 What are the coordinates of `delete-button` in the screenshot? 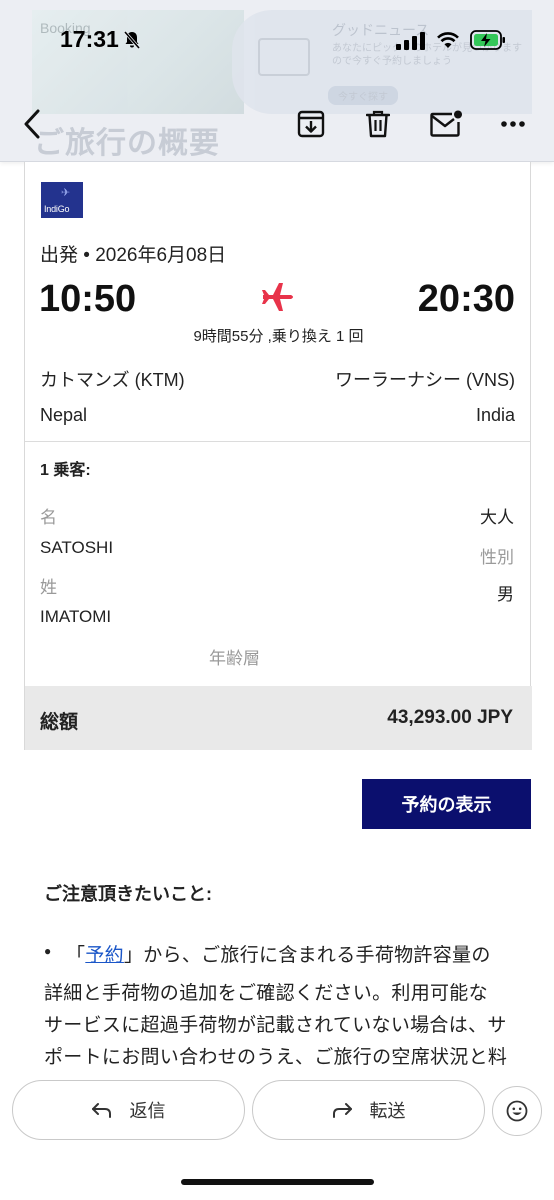 It's located at (378, 124).